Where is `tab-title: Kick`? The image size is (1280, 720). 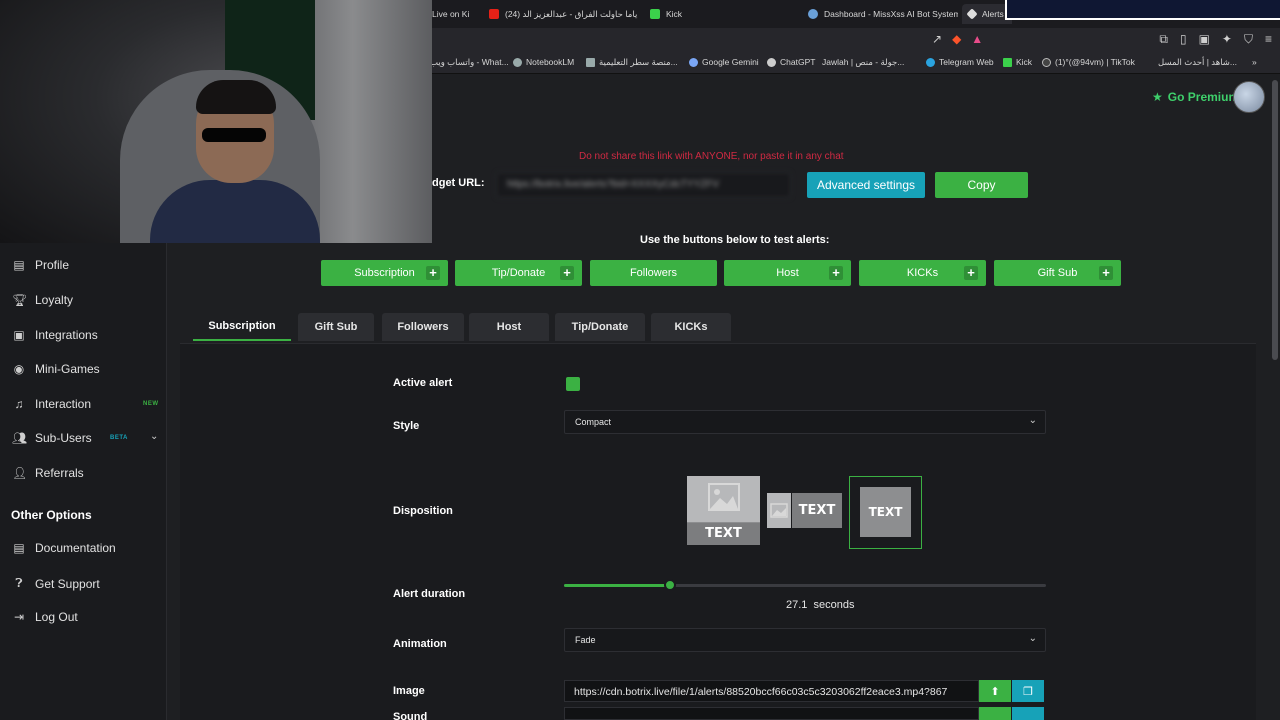
tab-title: Kick is located at coordinates (674, 14).